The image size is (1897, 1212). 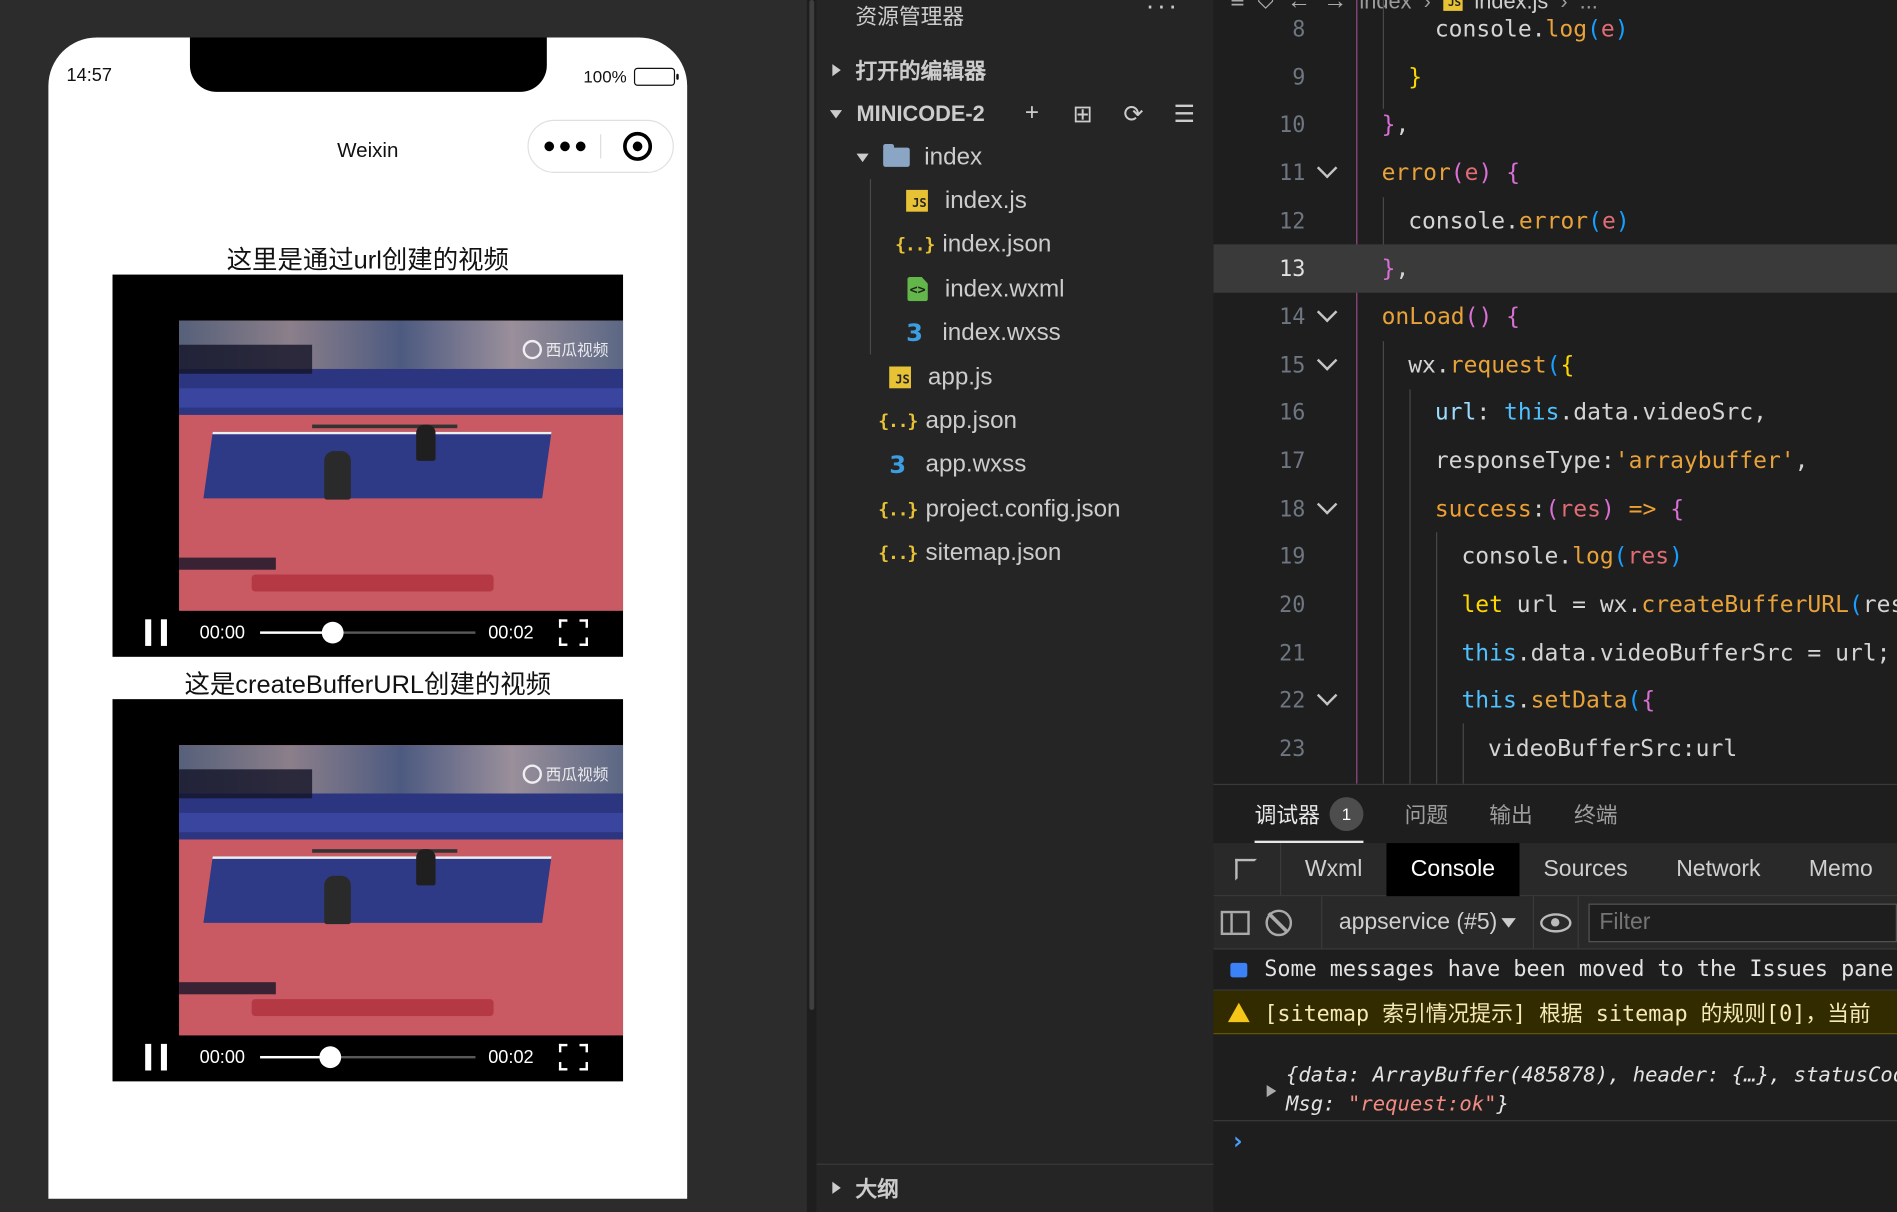 I want to click on explorer-title: 资源管理器, so click(x=910, y=17).